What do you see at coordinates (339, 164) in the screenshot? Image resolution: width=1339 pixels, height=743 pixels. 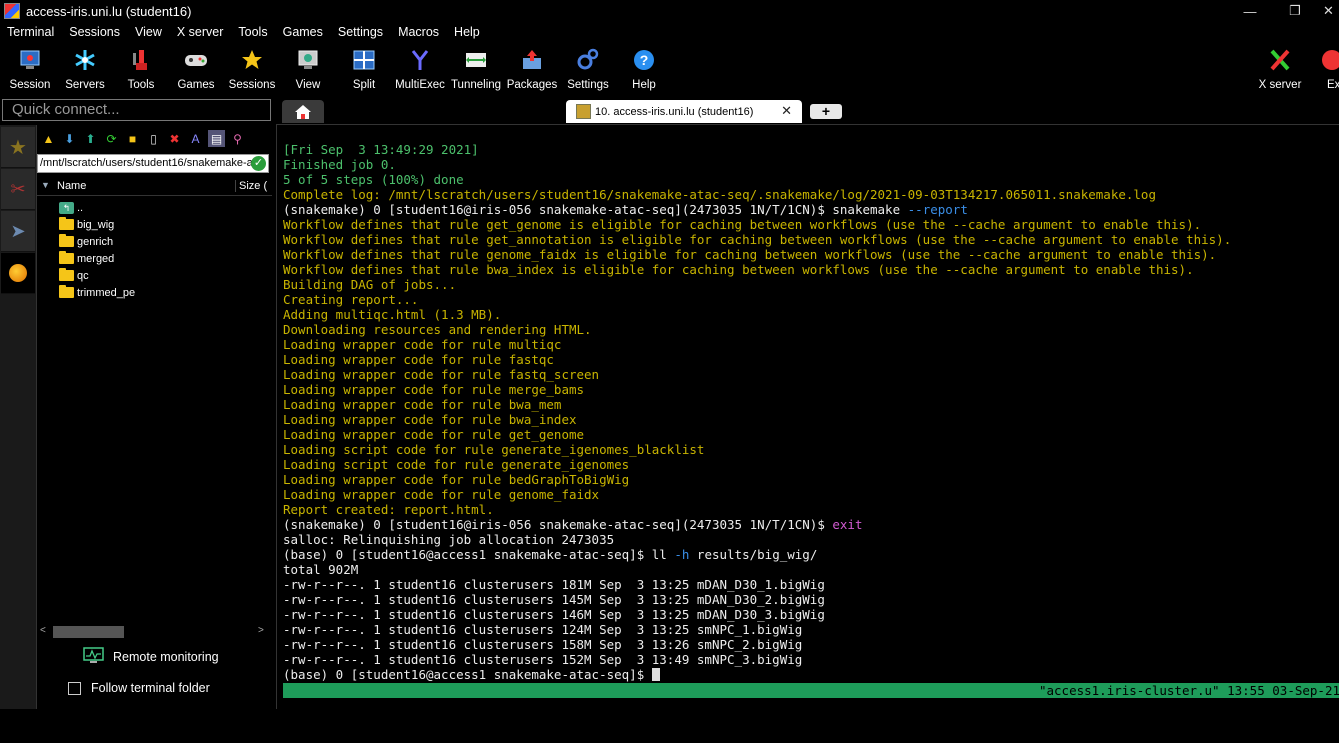 I see `terminal-text: Finished job 0.` at bounding box center [339, 164].